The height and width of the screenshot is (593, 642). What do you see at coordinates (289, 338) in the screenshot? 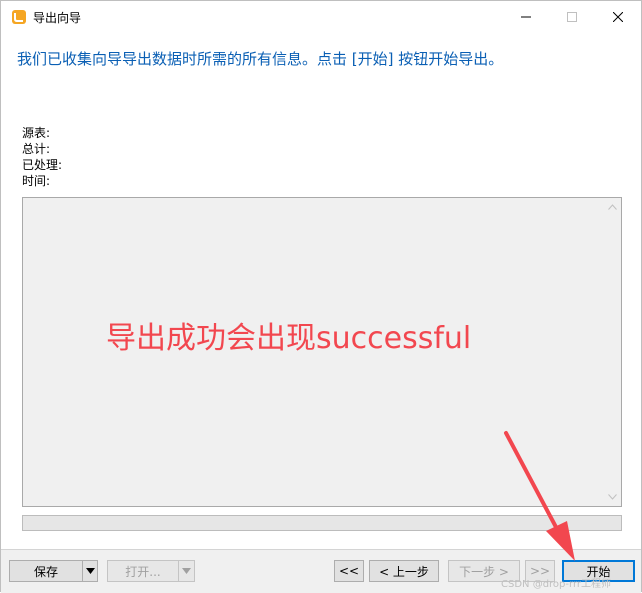
I see `success-annotation: 导出成功会出现successful` at bounding box center [289, 338].